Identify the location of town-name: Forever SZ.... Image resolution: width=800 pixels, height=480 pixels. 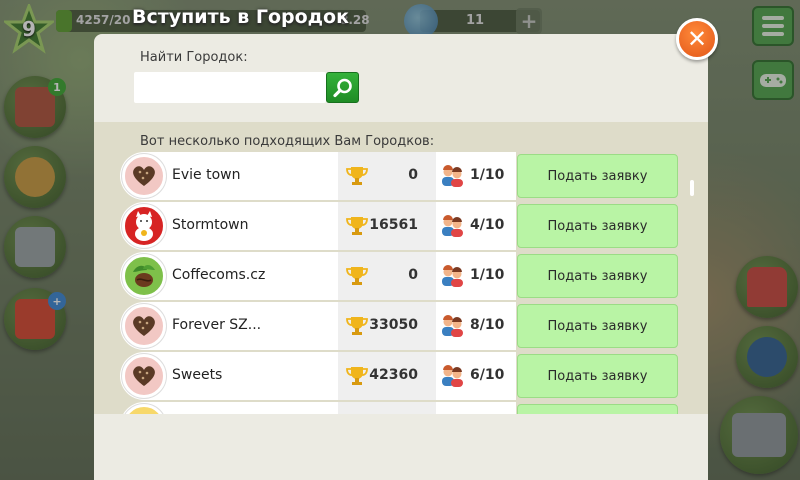
(217, 325).